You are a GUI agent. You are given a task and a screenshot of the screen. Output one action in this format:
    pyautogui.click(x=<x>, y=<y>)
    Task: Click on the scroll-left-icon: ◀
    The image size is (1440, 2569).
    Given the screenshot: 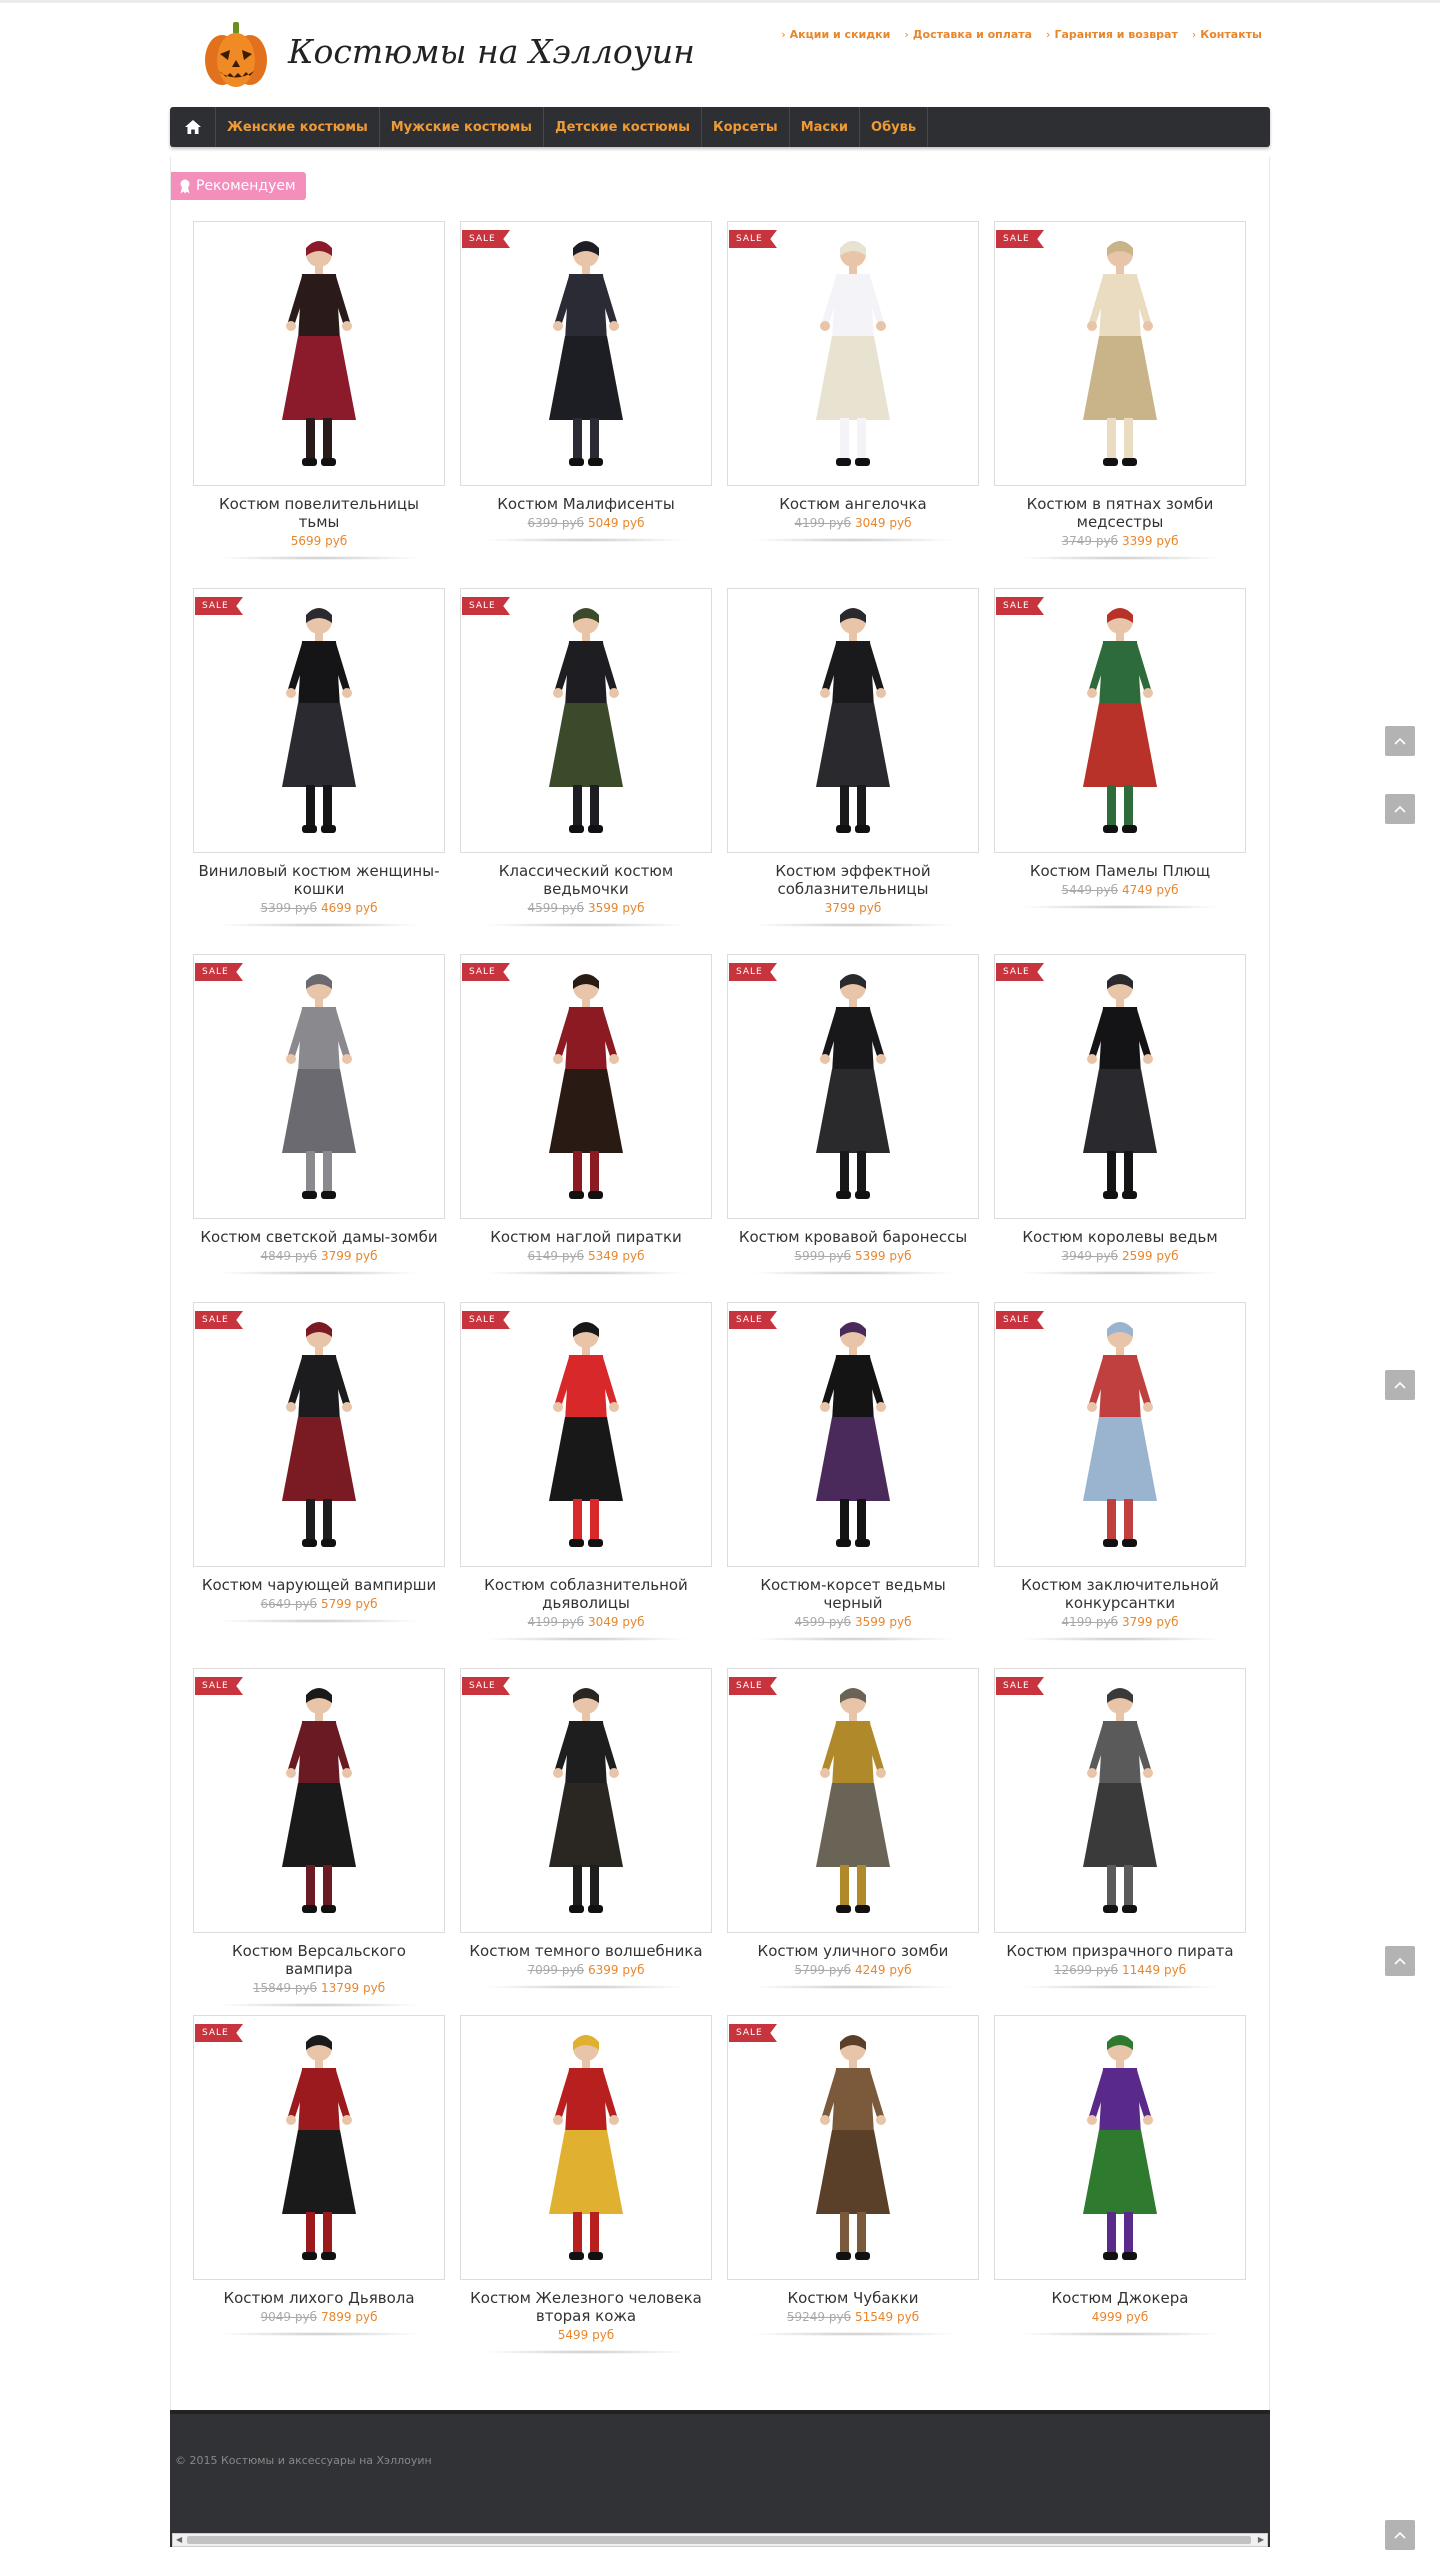 What is the action you would take?
    pyautogui.click(x=179, y=2540)
    